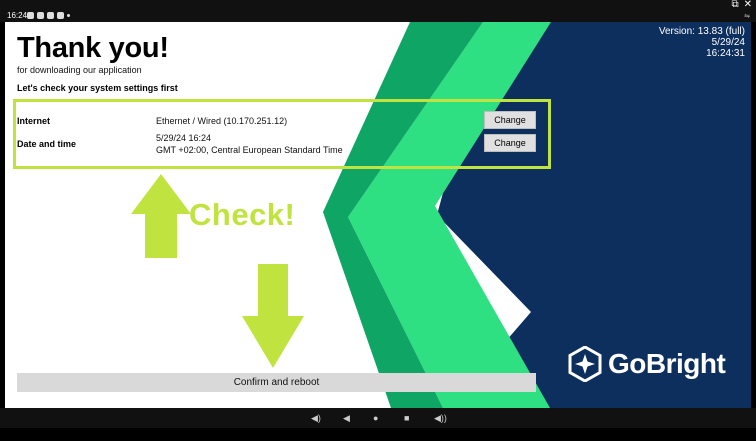 The height and width of the screenshot is (441, 756). What do you see at coordinates (316, 418) in the screenshot?
I see `volume-down-icon: ◀)` at bounding box center [316, 418].